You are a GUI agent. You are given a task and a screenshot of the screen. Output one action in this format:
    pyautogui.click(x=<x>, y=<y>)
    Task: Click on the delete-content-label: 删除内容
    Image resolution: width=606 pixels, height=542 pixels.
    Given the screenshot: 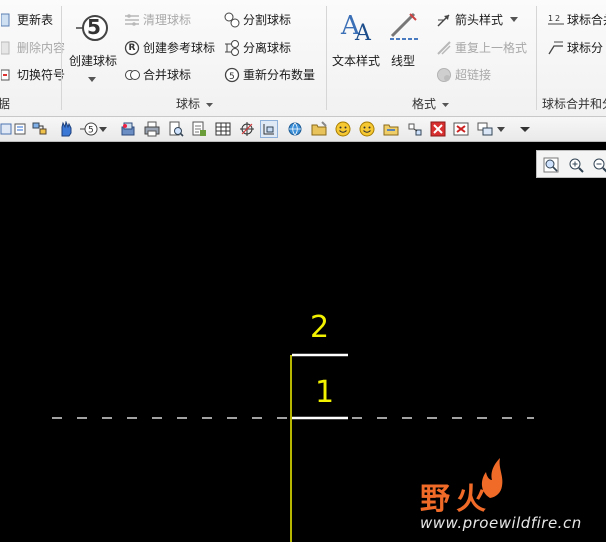 What is the action you would take?
    pyautogui.click(x=41, y=48)
    